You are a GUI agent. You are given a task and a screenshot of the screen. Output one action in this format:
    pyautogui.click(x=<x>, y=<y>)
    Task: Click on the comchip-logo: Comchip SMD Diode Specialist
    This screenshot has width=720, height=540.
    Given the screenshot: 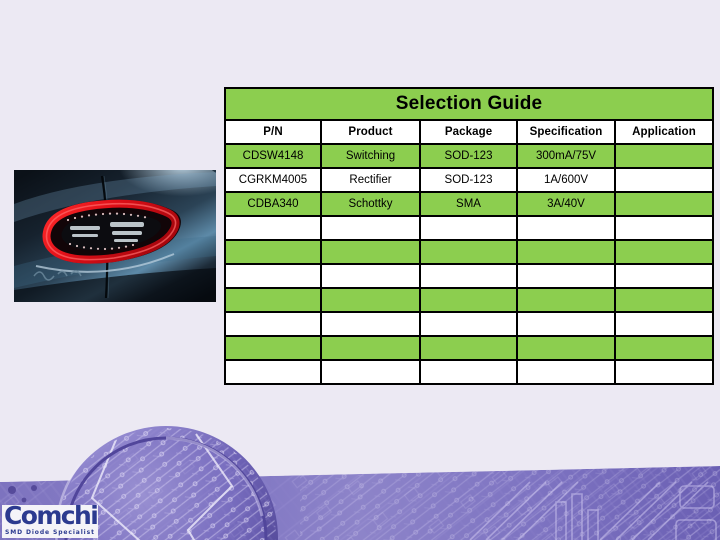 What is the action you would take?
    pyautogui.click(x=50, y=521)
    